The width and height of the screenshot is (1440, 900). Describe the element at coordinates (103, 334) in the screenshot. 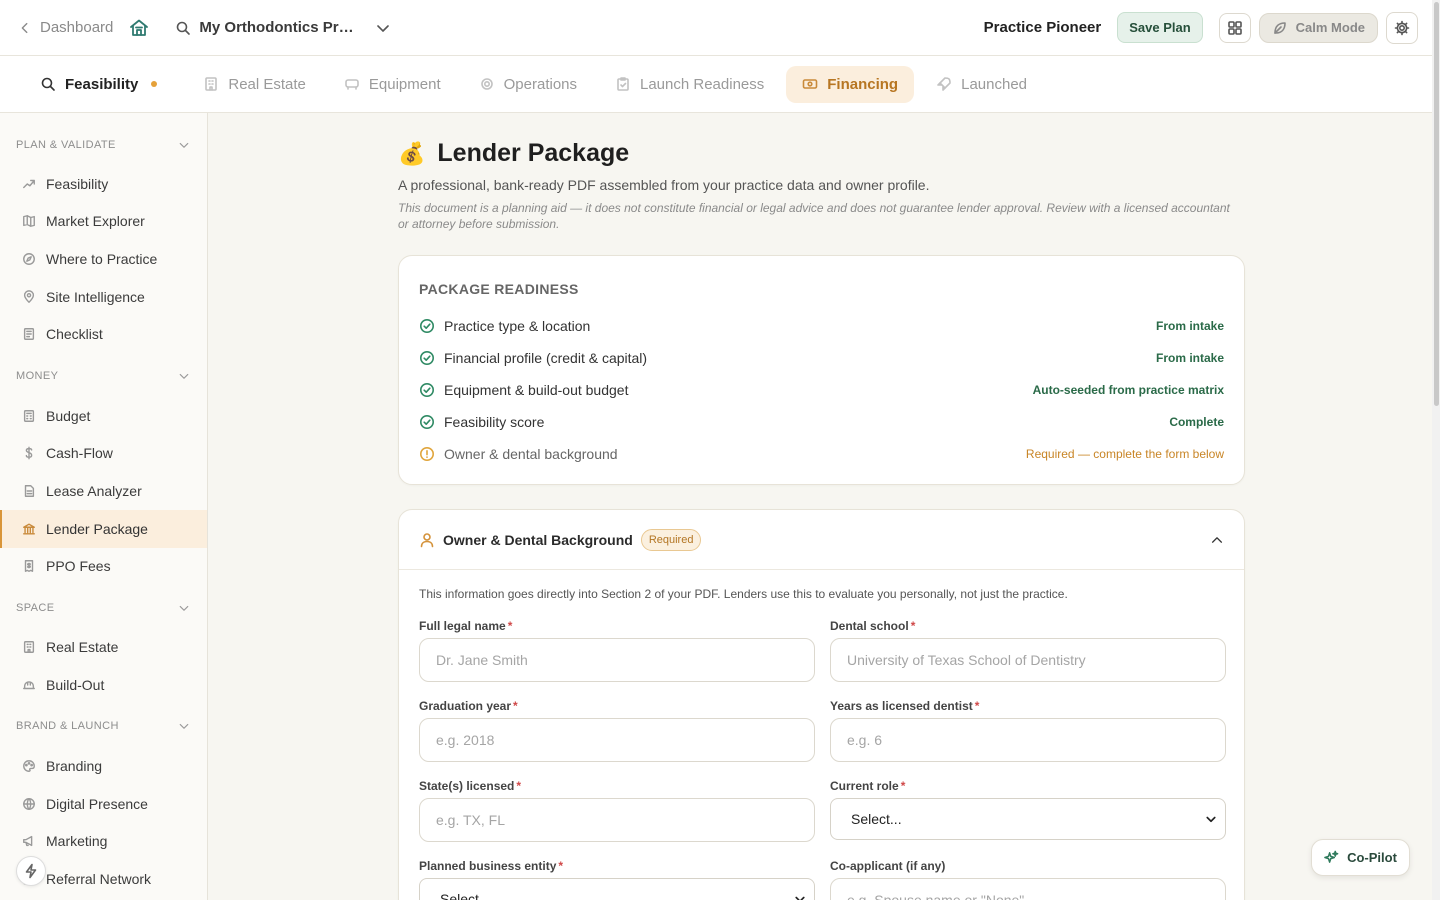

I see `sidebar-item-checklist: Checklist` at that location.